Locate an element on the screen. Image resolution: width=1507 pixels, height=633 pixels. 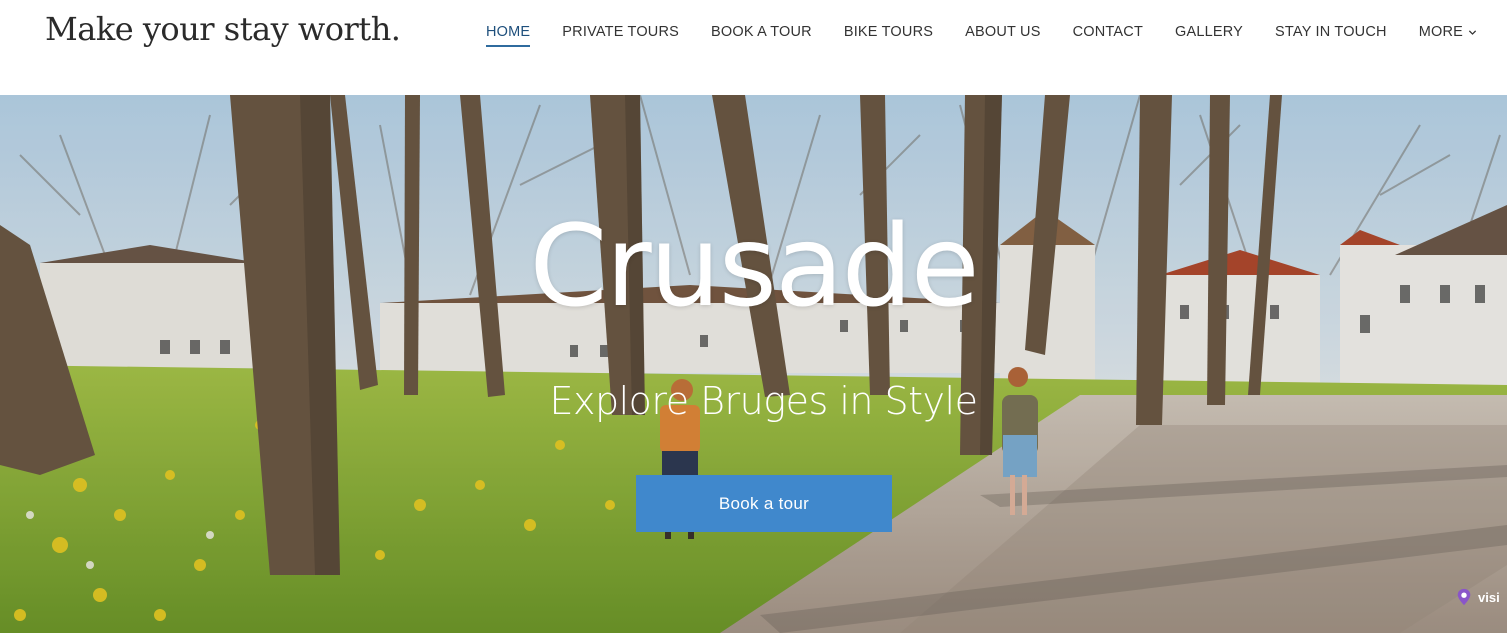
chevron-down-icon is located at coordinates (1472, 32).